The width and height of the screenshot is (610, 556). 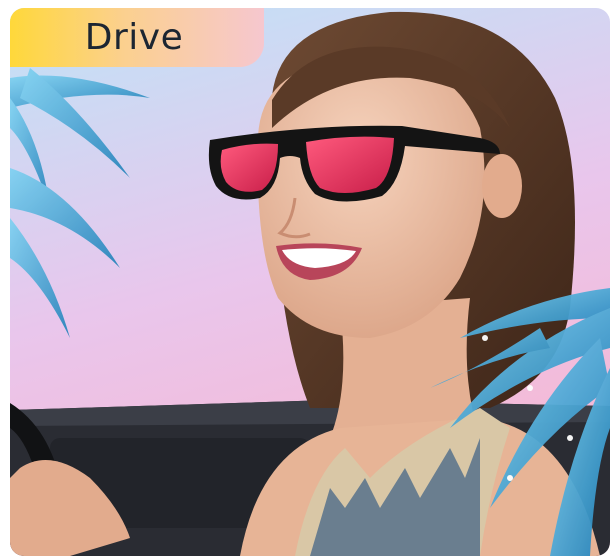 I want to click on ear, so click(x=502, y=186).